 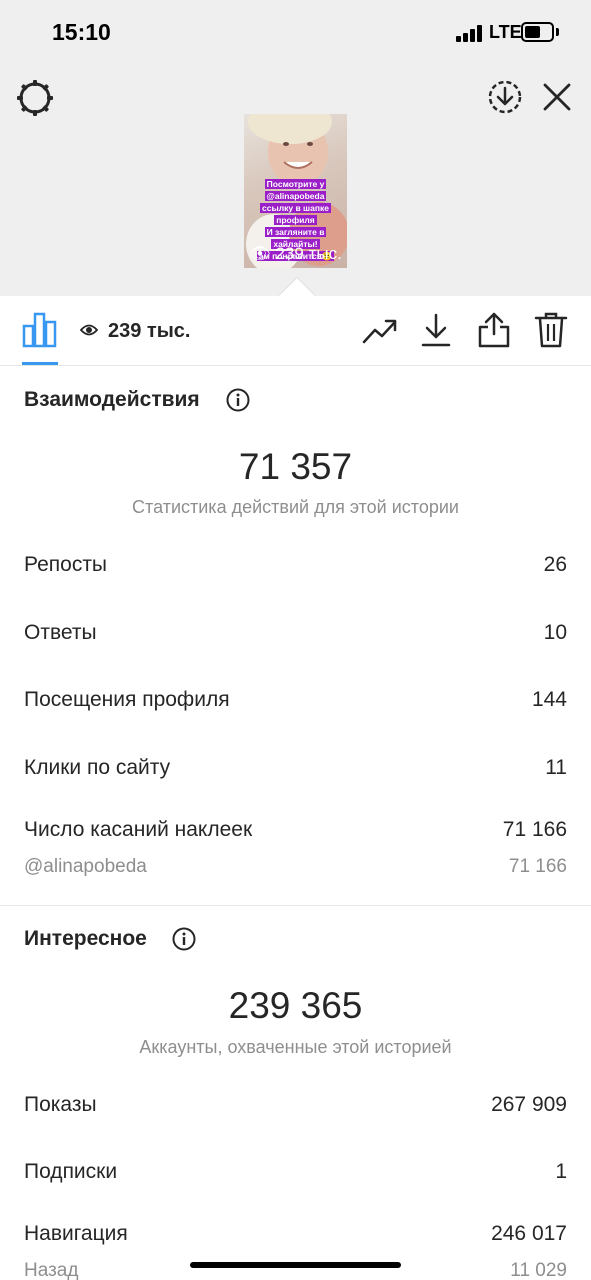 I want to click on discovery-caption: Аккаунты, охваченные этой историей, so click(x=295, y=1047).